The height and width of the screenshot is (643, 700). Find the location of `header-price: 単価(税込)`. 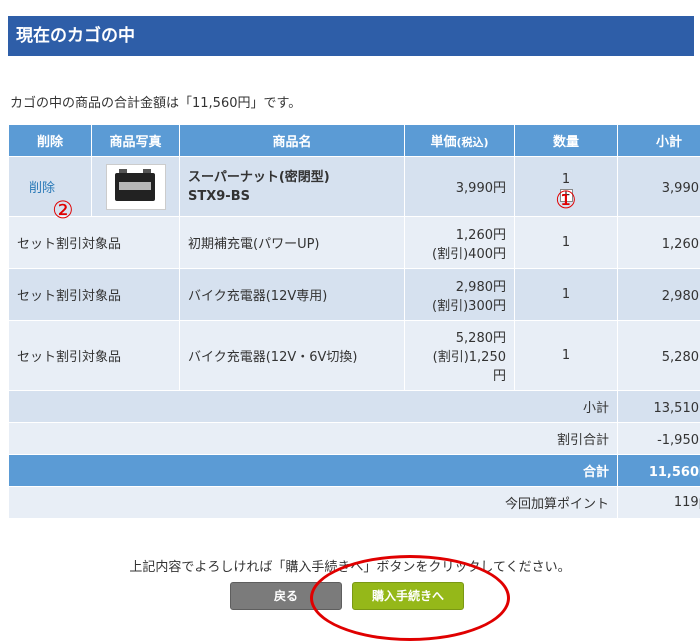

header-price: 単価(税込) is located at coordinates (459, 140).